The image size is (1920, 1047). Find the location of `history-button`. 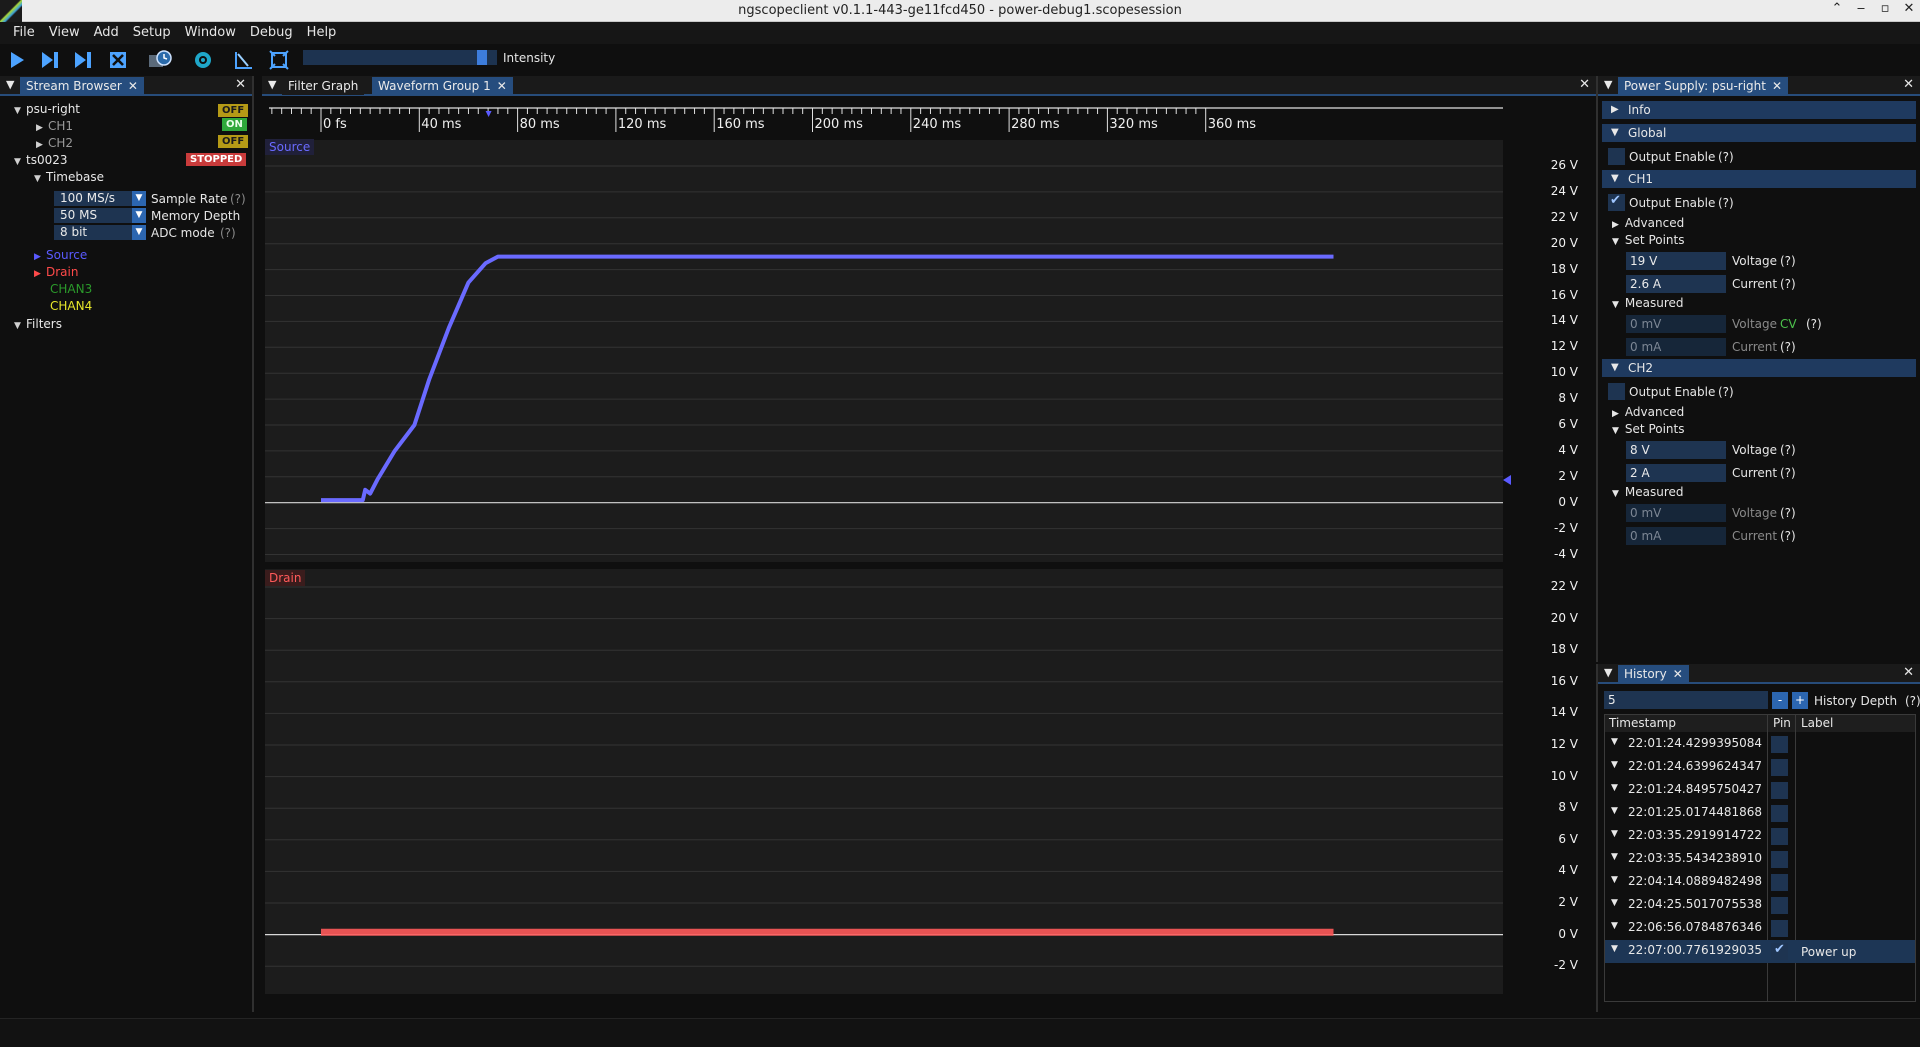

history-button is located at coordinates (160, 60).